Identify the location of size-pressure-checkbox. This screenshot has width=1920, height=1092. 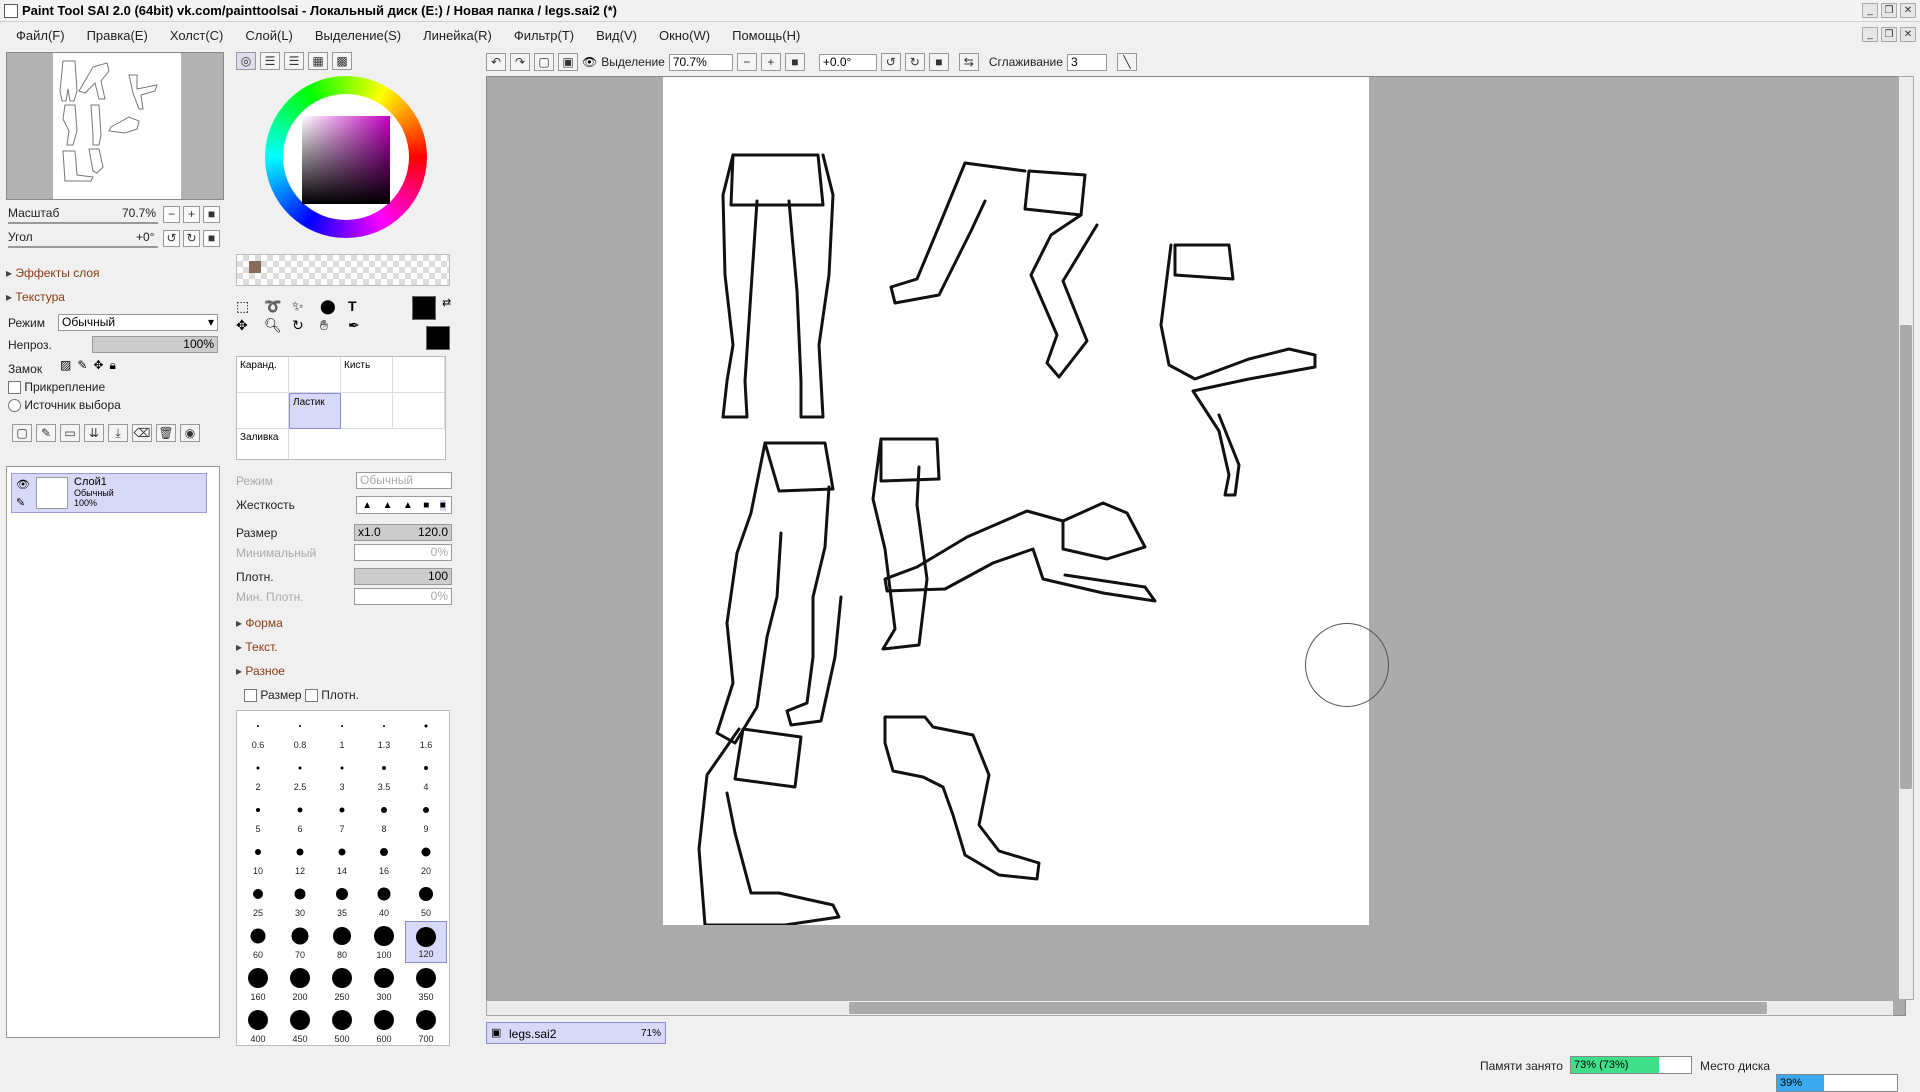
(250, 696).